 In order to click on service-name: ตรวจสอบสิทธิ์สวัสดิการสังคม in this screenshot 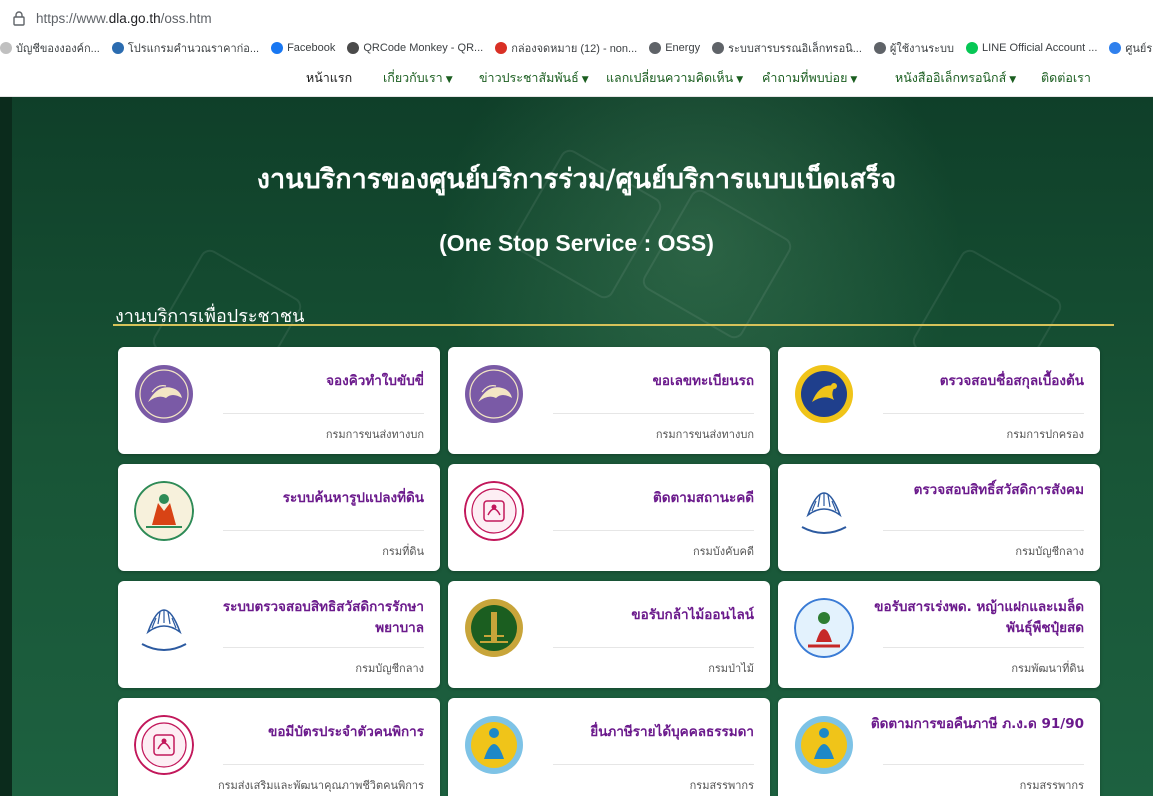, I will do `click(998, 490)`.